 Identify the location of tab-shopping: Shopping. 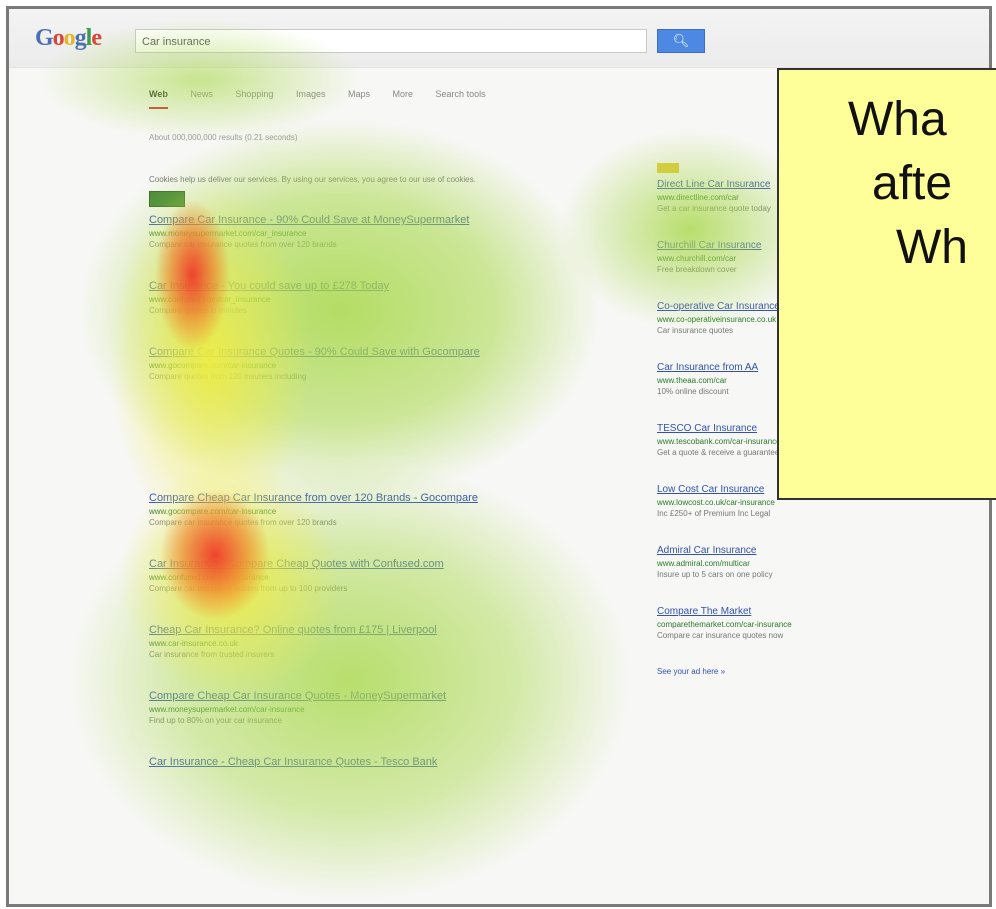
(254, 94).